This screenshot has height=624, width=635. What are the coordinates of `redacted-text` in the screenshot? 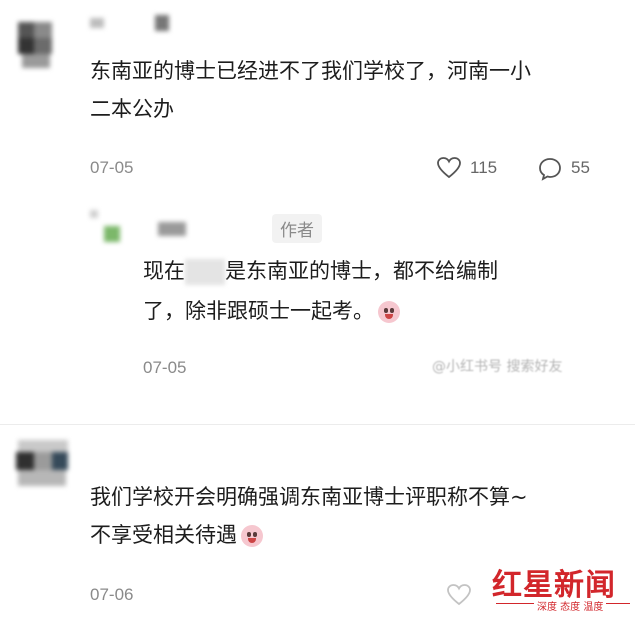 It's located at (205, 272).